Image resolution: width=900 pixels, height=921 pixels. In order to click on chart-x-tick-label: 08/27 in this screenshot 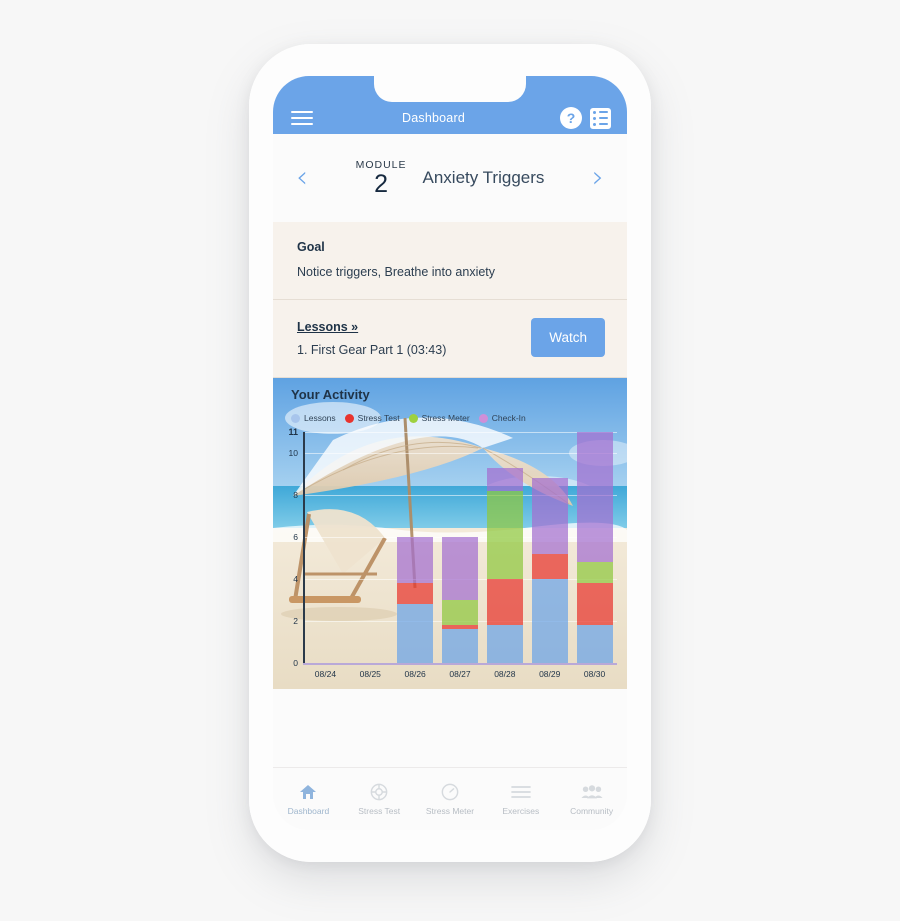, I will do `click(460, 674)`.